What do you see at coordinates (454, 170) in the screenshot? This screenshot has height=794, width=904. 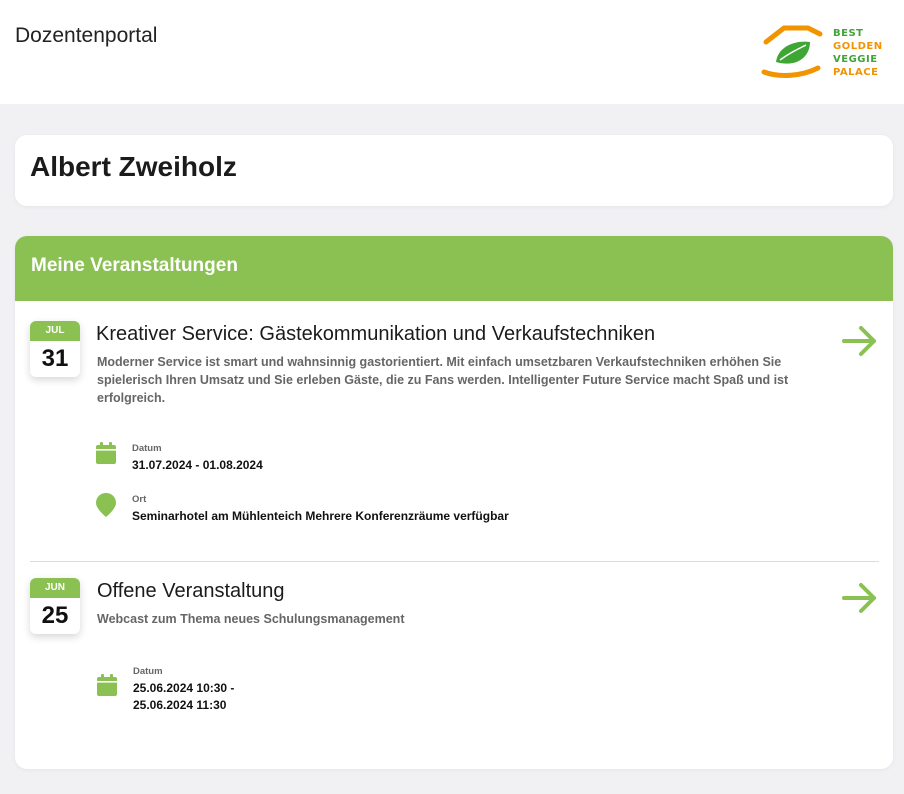 I see `profile-card: Albert Zweiholz` at bounding box center [454, 170].